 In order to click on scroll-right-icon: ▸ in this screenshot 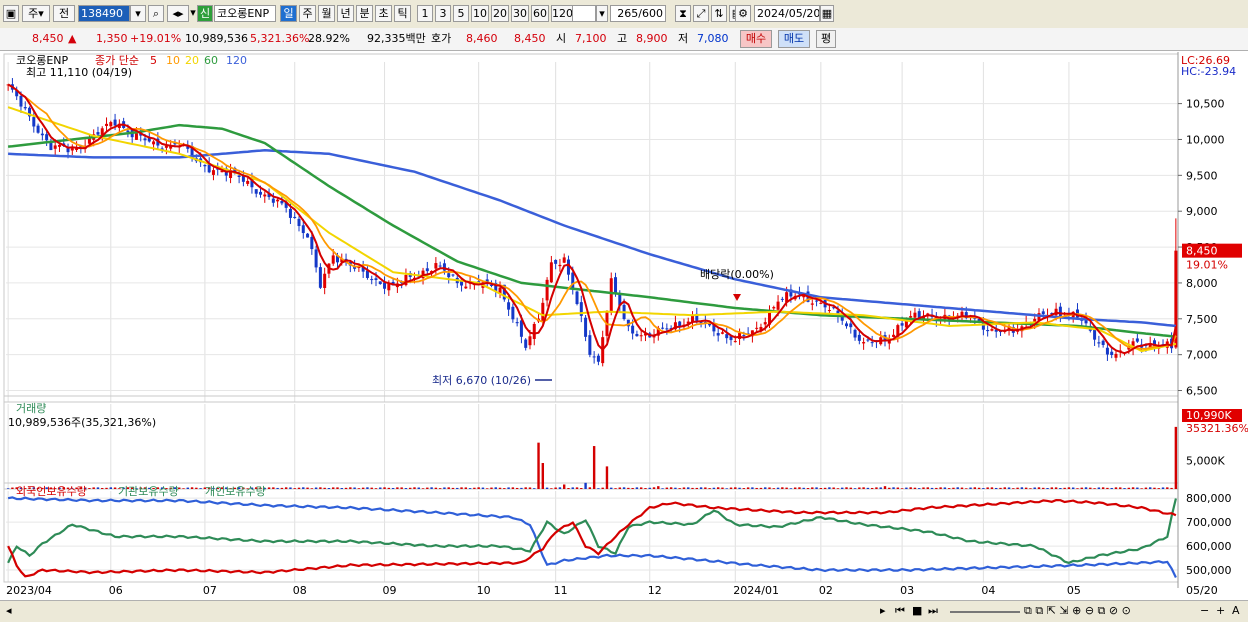, I will do `click(883, 611)`.